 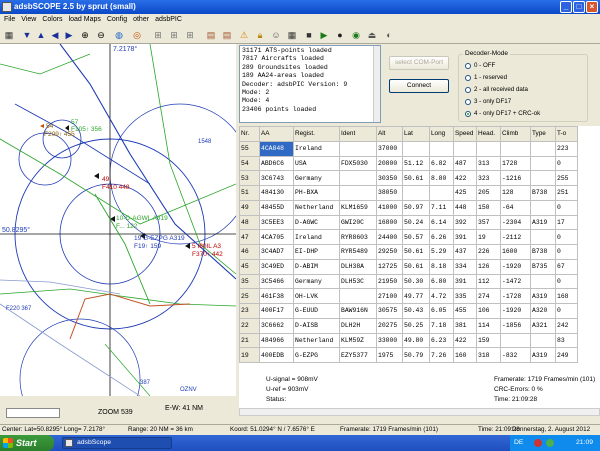 What do you see at coordinates (358, 252) in the screenshot?
I see `table-cell: RYR5489` at bounding box center [358, 252].